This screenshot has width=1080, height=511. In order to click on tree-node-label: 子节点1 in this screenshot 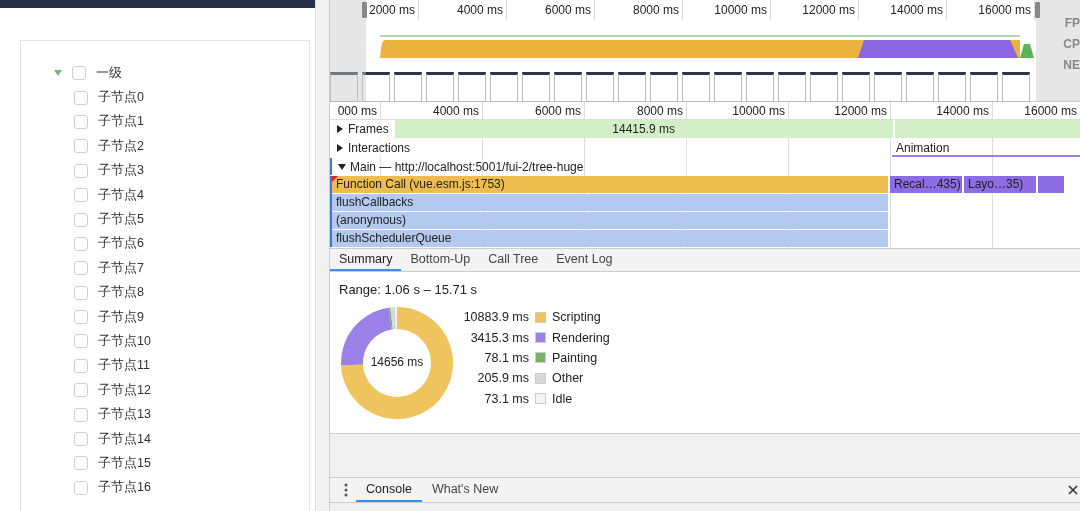, I will do `click(121, 122)`.